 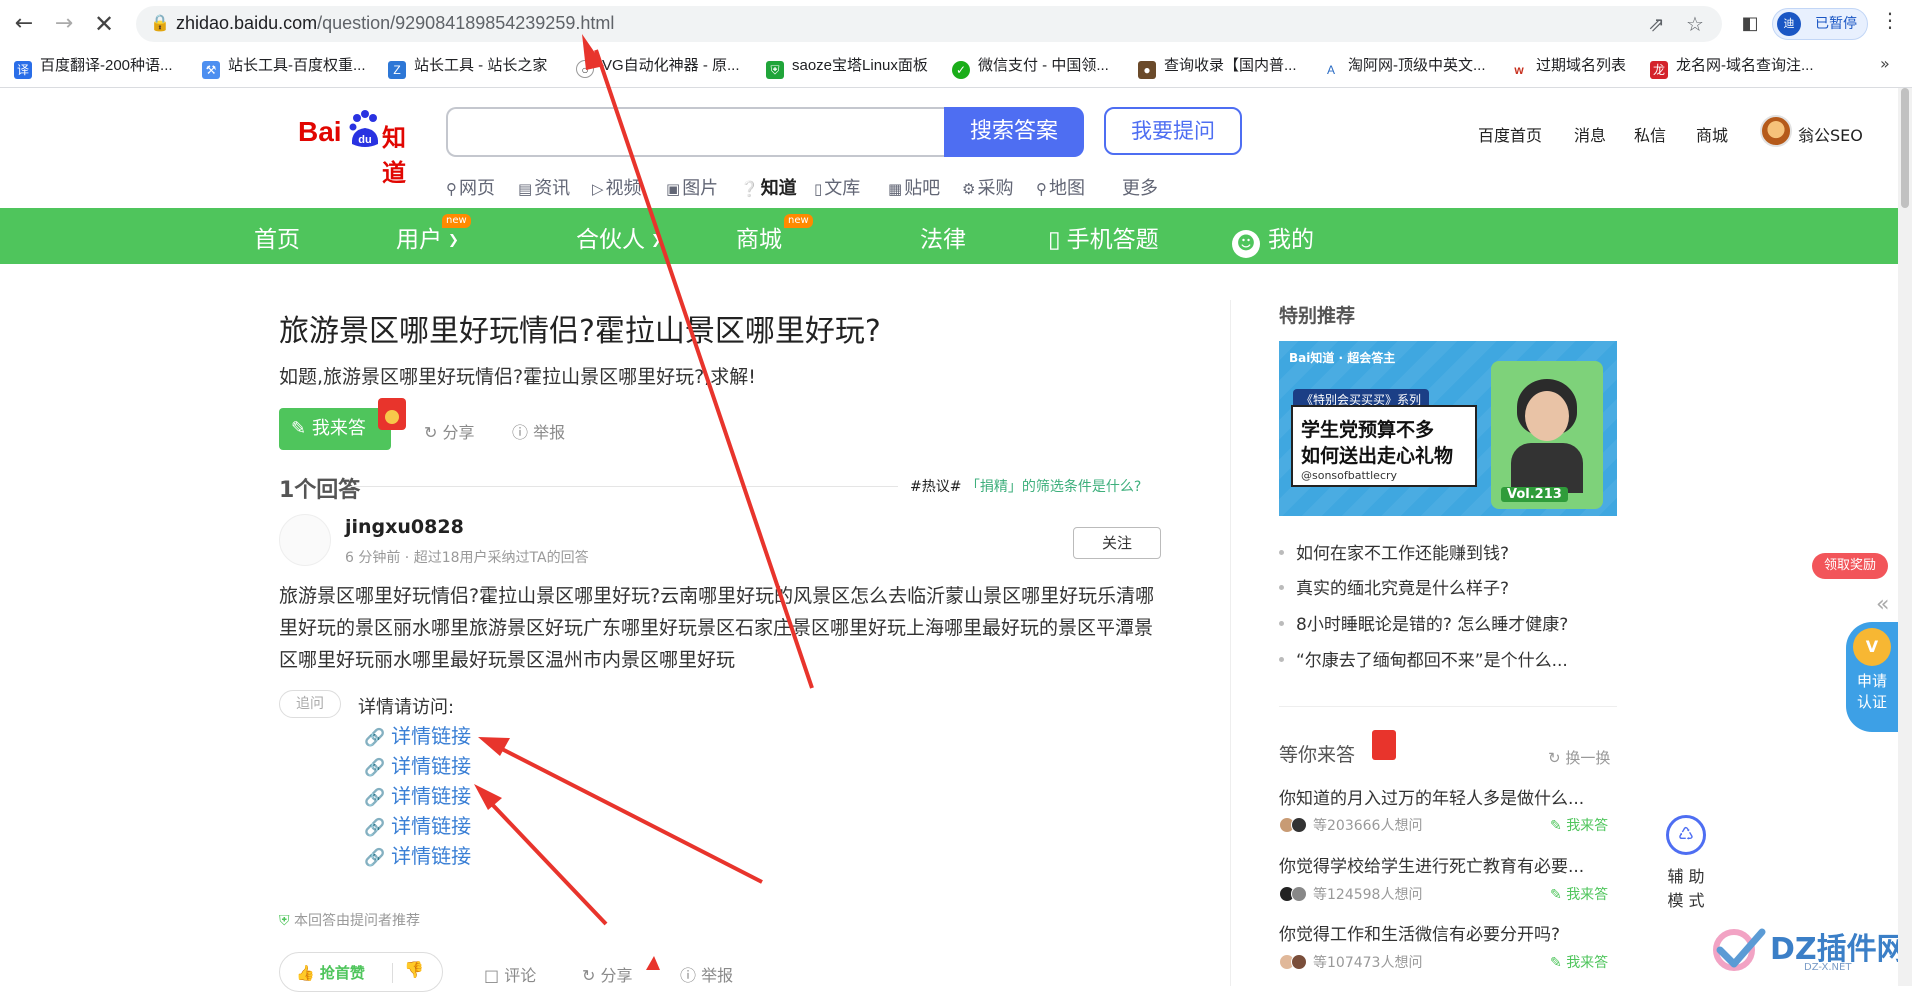 What do you see at coordinates (895, 189) in the screenshot?
I see `tieba-icon: ▦` at bounding box center [895, 189].